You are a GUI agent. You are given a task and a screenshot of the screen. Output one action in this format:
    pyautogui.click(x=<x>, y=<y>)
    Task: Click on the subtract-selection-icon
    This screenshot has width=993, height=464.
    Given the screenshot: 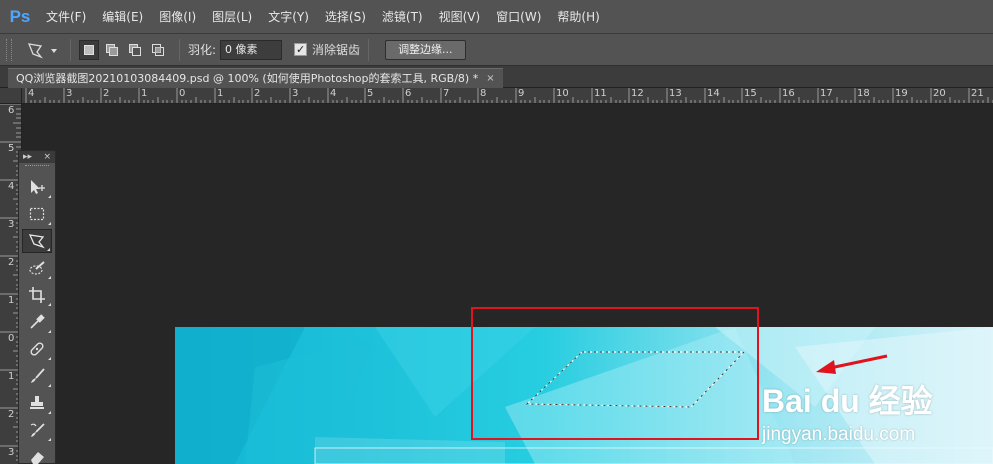 What is the action you would take?
    pyautogui.click(x=135, y=49)
    